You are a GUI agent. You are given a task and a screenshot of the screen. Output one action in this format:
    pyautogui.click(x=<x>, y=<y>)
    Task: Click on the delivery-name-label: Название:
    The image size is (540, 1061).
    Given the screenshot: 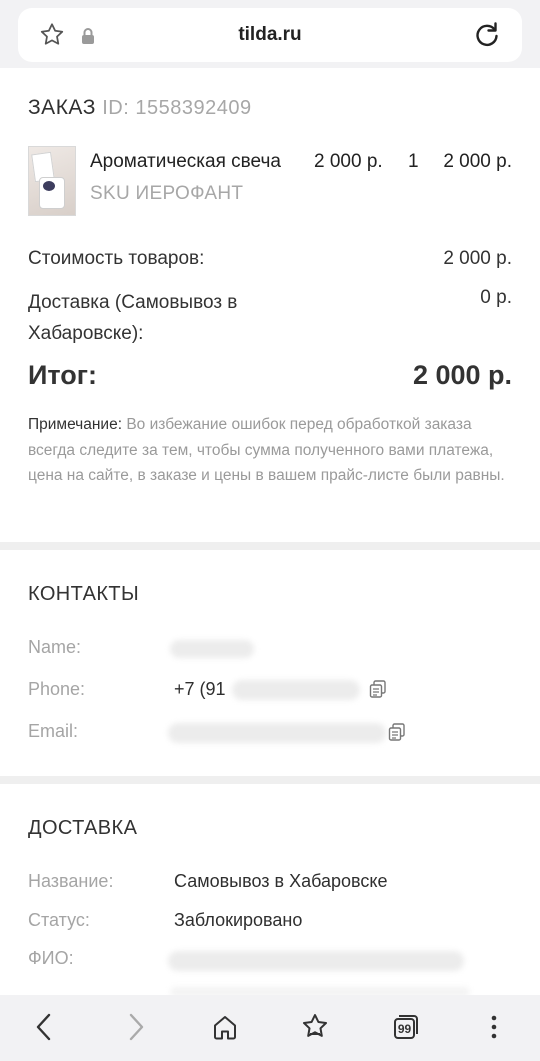 What is the action you would take?
    pyautogui.click(x=71, y=881)
    